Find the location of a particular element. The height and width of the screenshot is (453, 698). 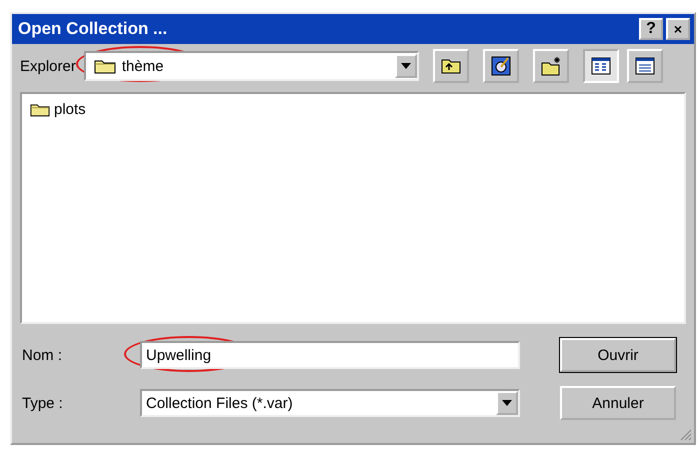

cancel-button: Annuler is located at coordinates (618, 403).